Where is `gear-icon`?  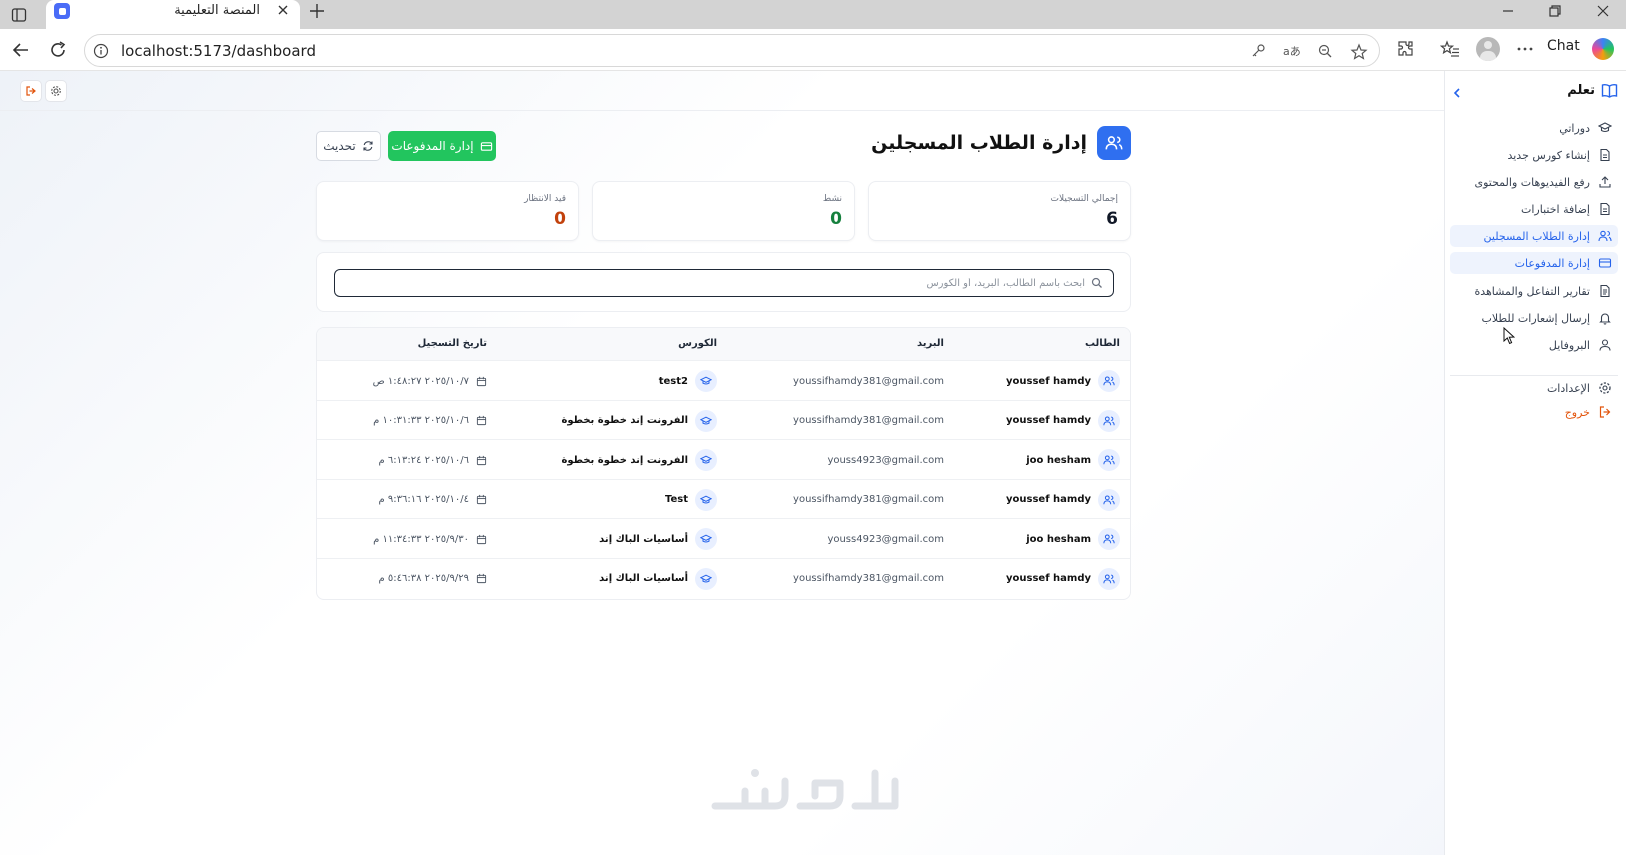 gear-icon is located at coordinates (1605, 388).